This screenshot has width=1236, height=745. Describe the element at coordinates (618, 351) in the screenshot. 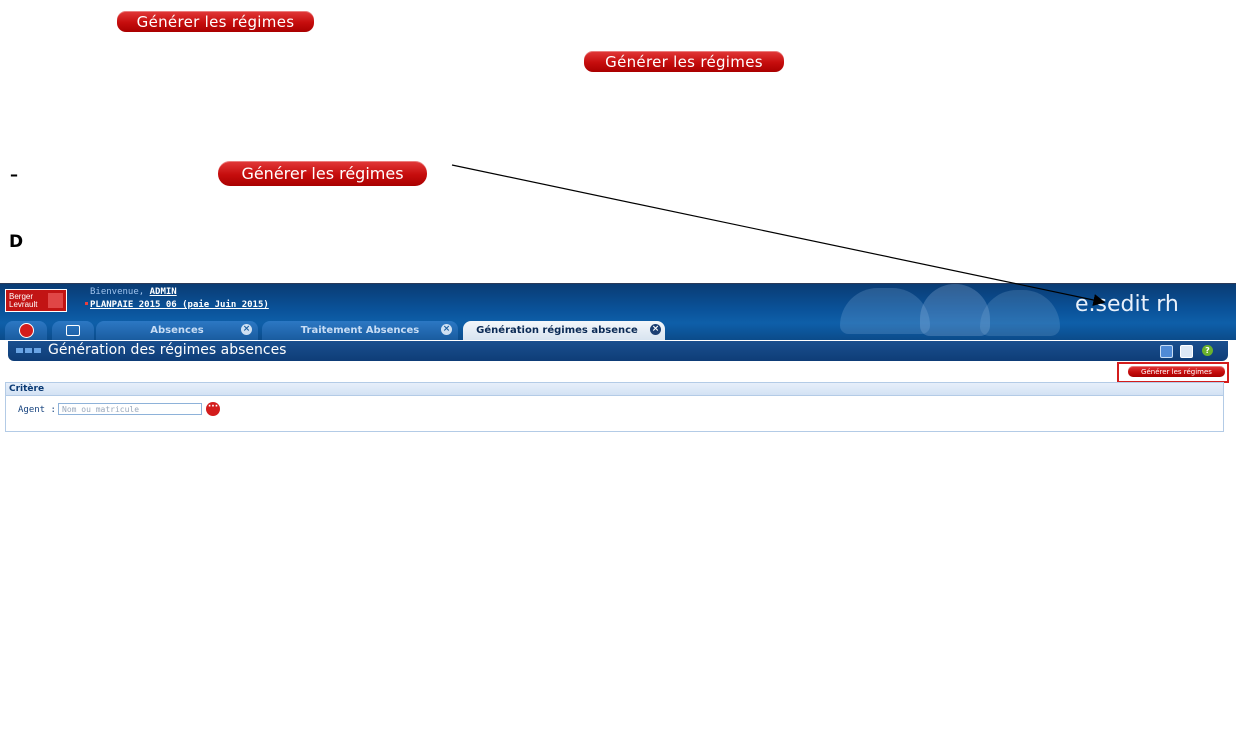

I see `page-title-bar: Génération des régimes absences ?` at that location.